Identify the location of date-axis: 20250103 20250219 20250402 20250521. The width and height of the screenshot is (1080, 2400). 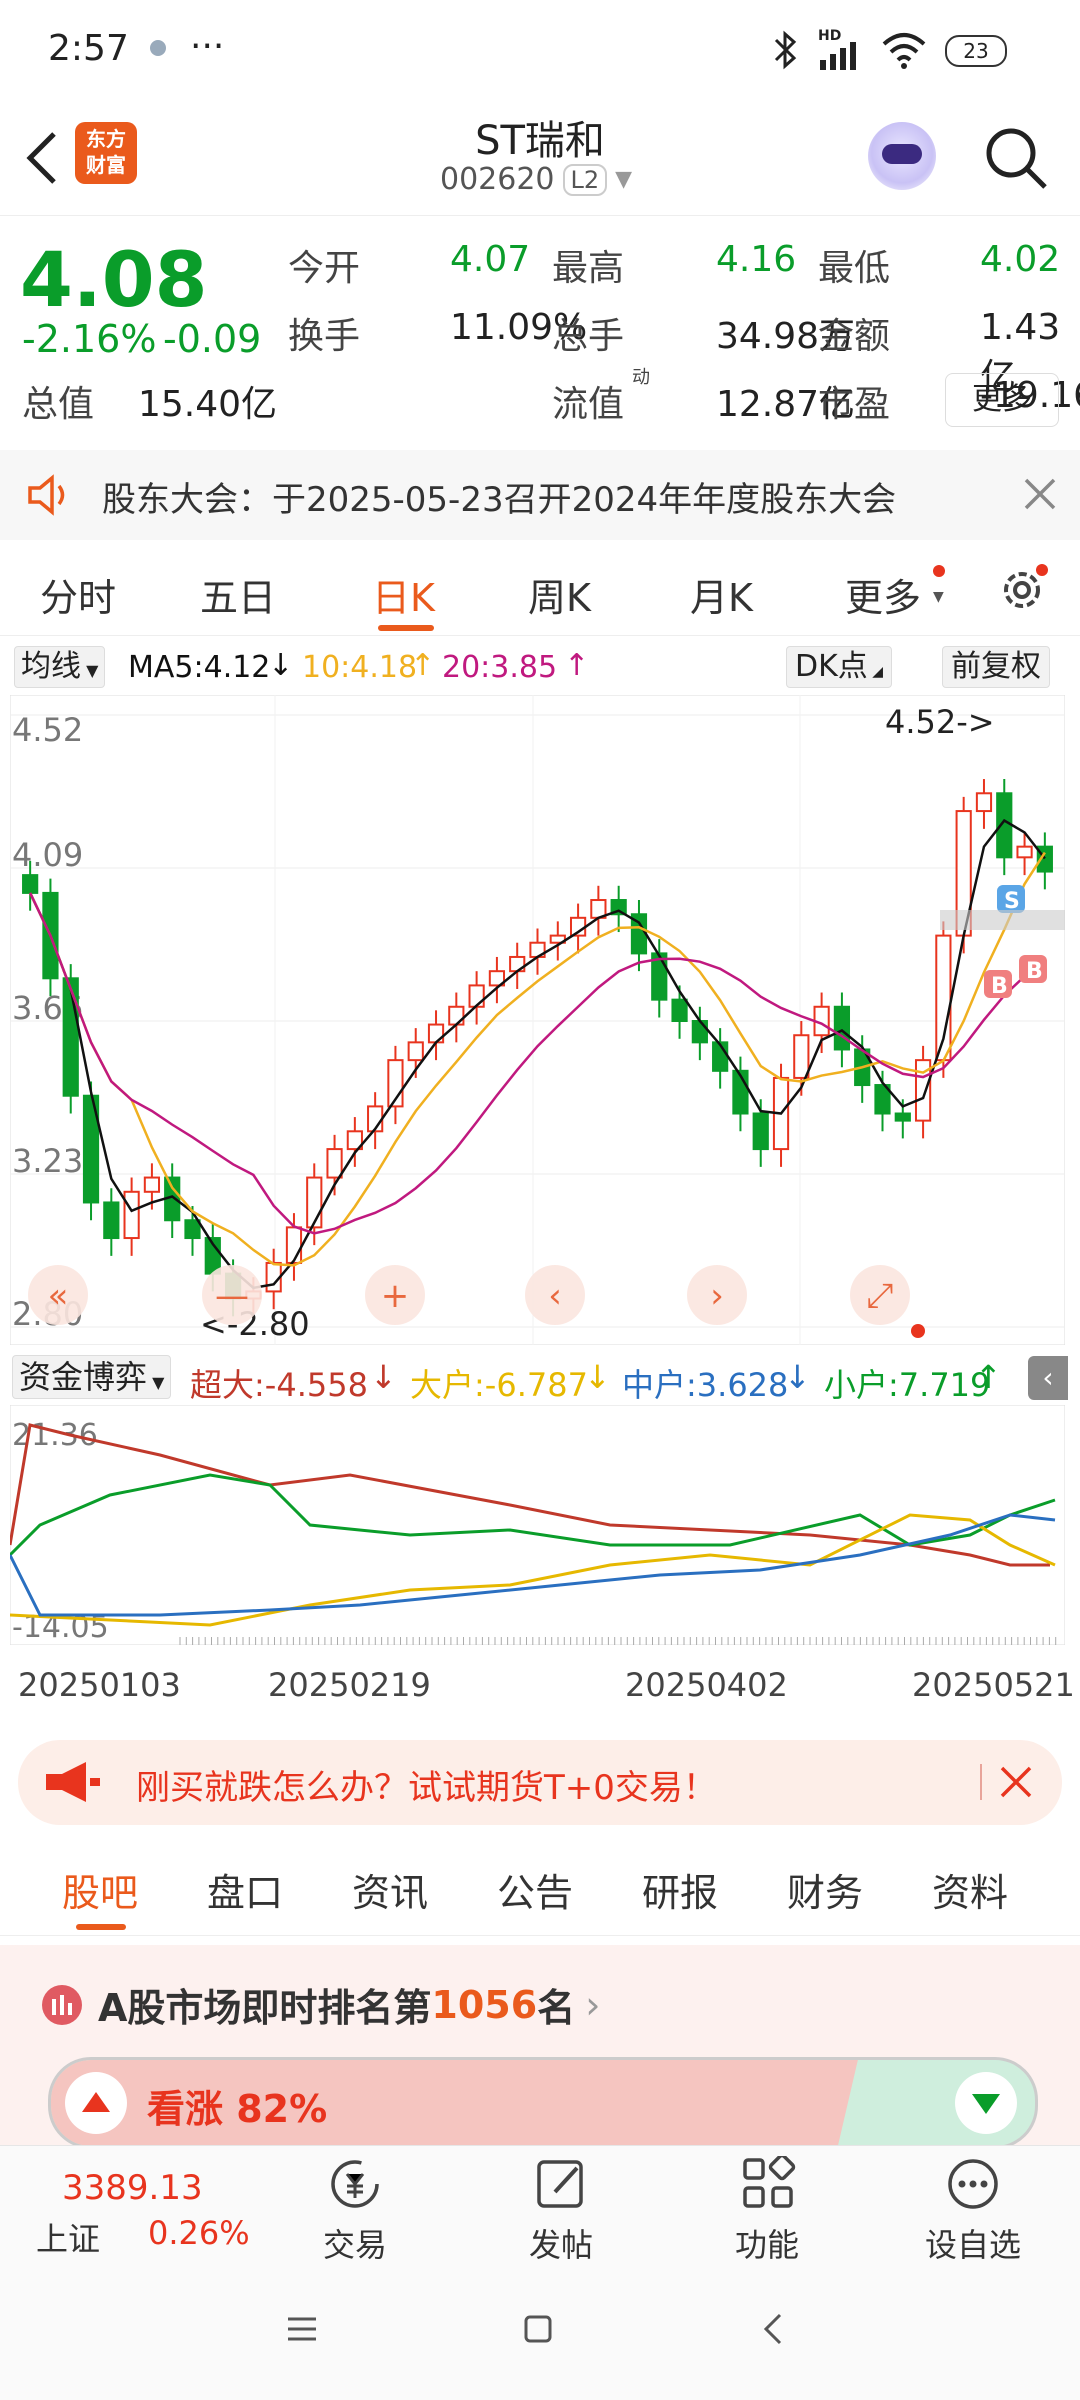
(540, 1690).